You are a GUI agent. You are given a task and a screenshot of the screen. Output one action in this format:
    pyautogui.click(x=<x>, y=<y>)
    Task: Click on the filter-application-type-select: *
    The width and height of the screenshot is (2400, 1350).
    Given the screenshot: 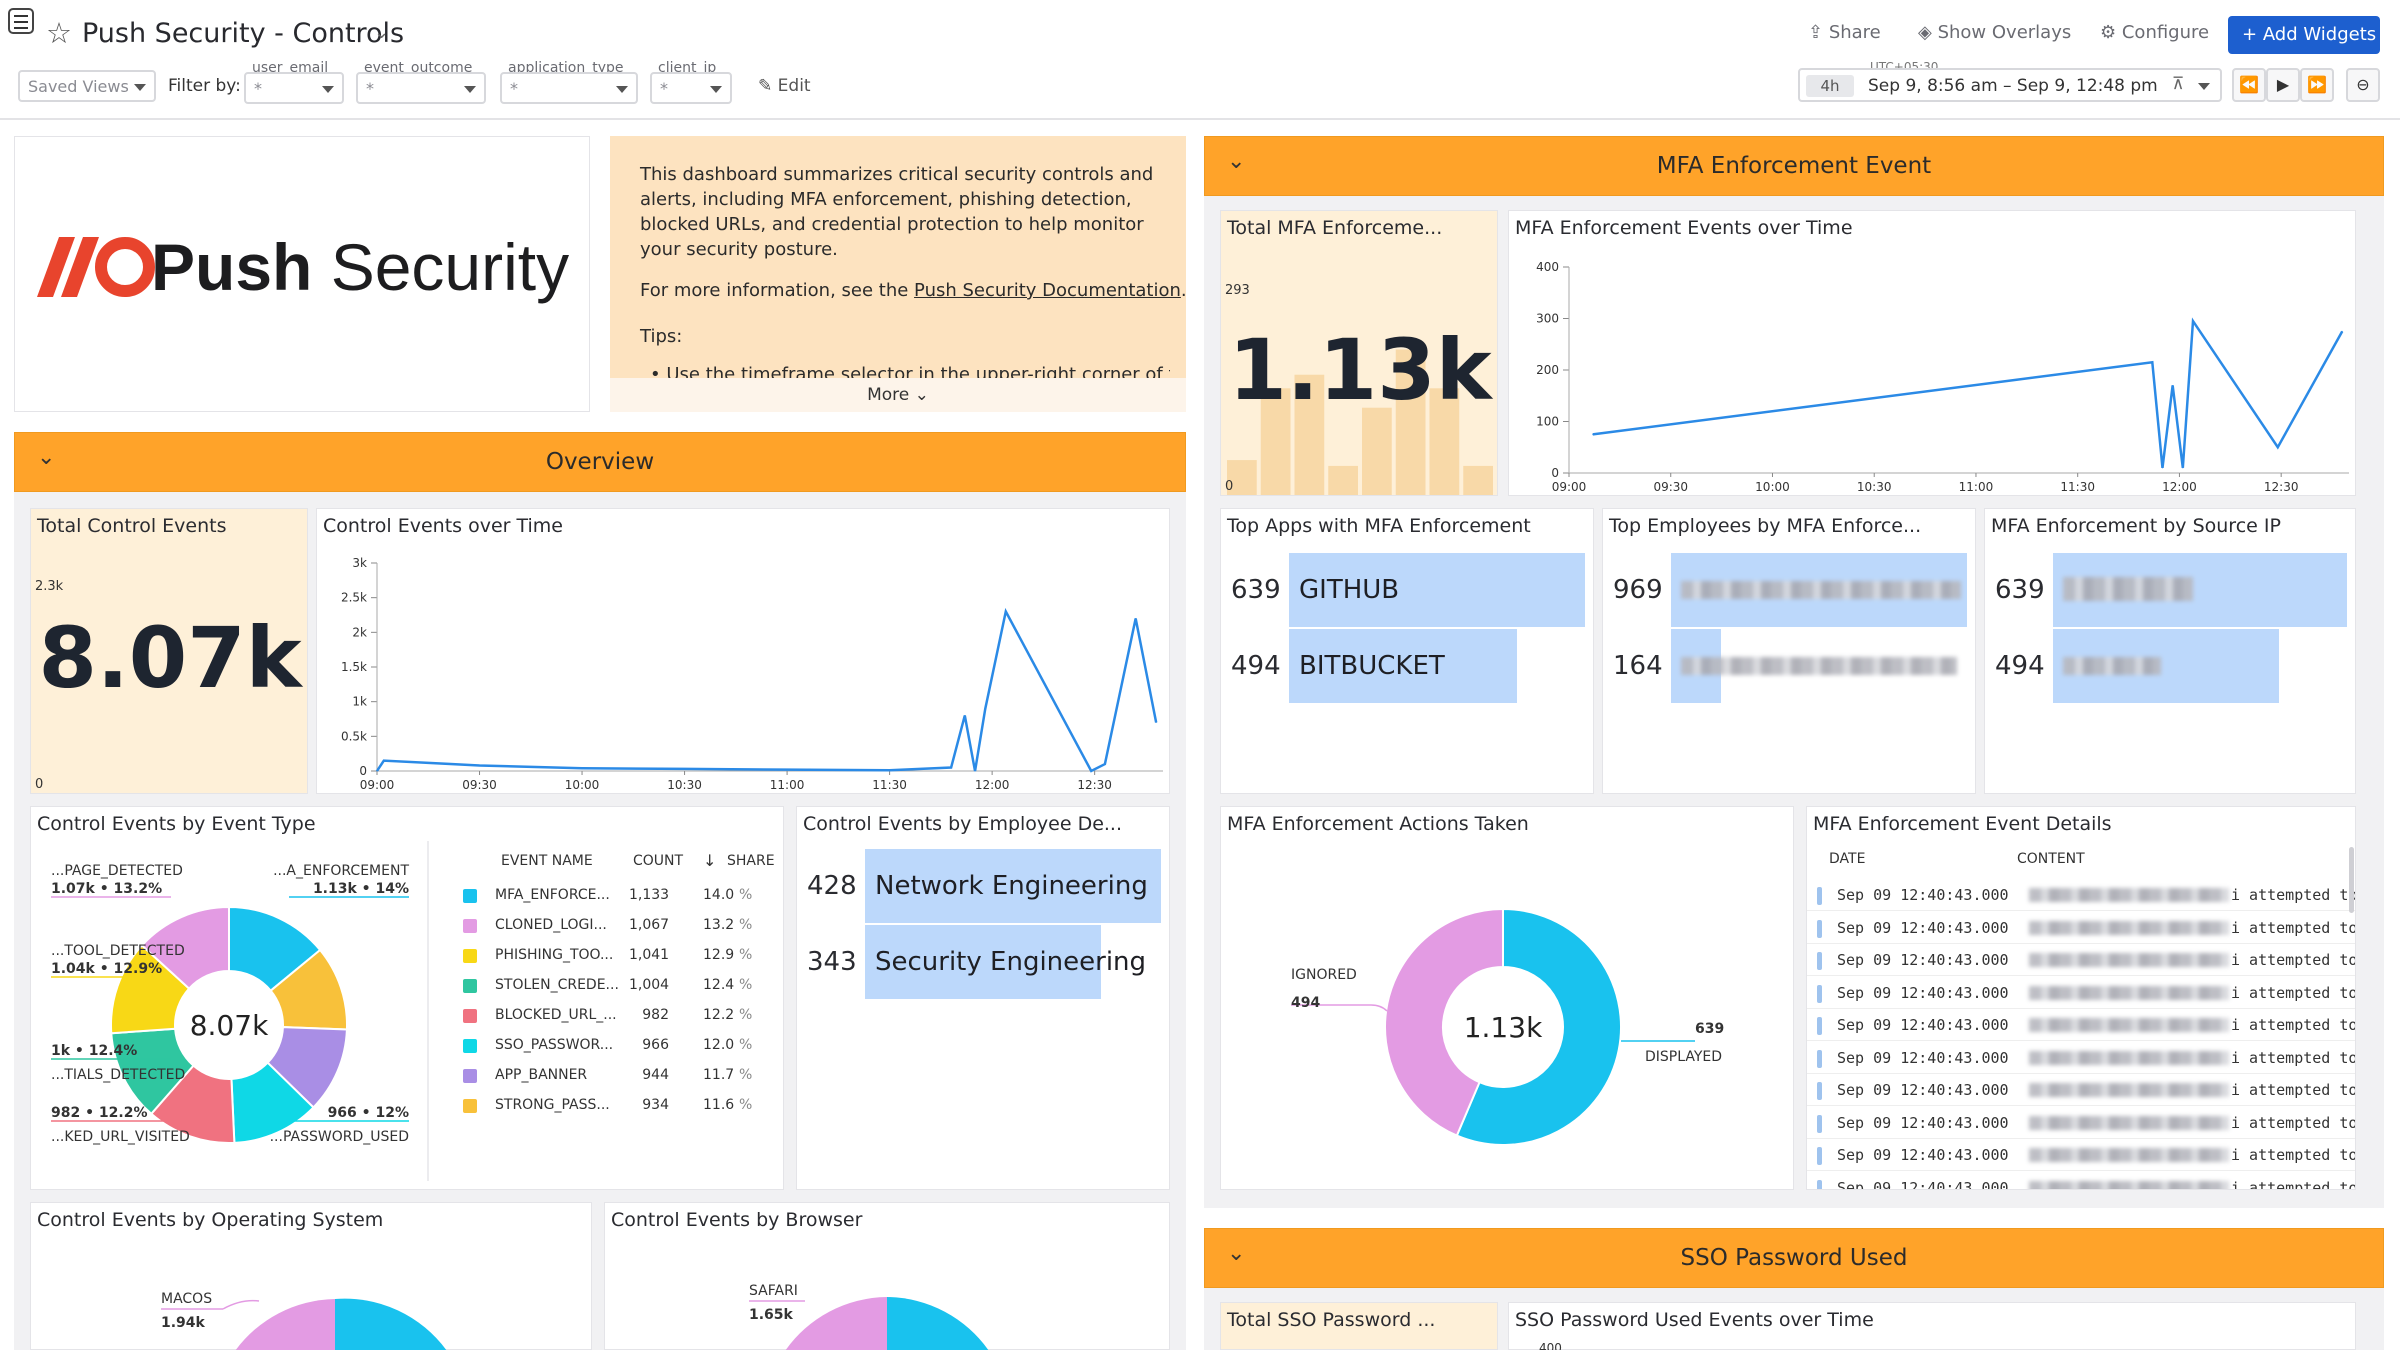 What is the action you would take?
    pyautogui.click(x=569, y=88)
    